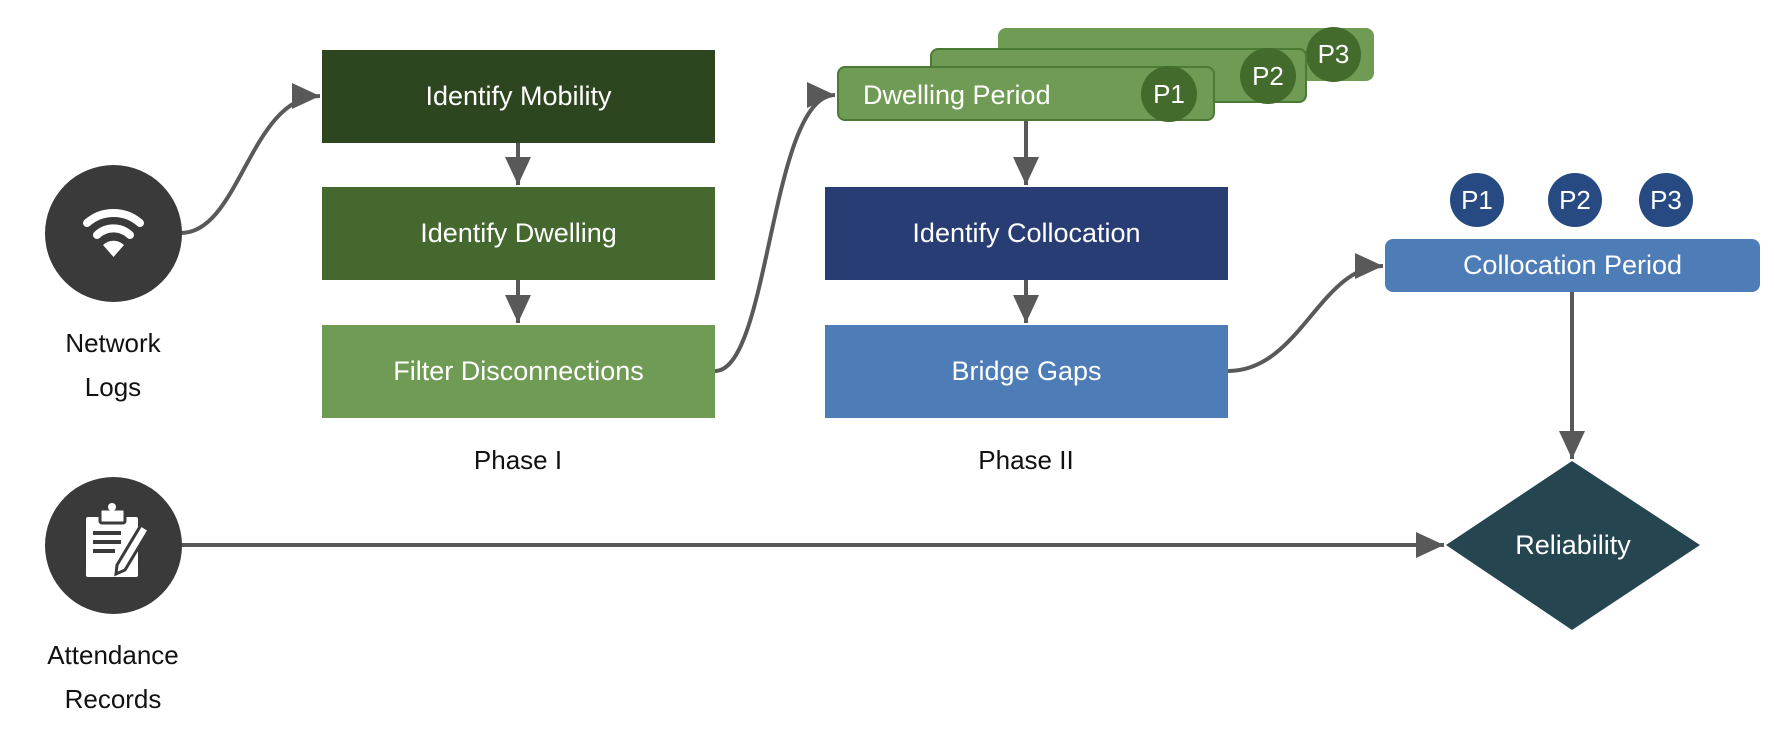 This screenshot has height=746, width=1774. What do you see at coordinates (1026, 233) in the screenshot?
I see `step-identify-collocation: Identify Collocation` at bounding box center [1026, 233].